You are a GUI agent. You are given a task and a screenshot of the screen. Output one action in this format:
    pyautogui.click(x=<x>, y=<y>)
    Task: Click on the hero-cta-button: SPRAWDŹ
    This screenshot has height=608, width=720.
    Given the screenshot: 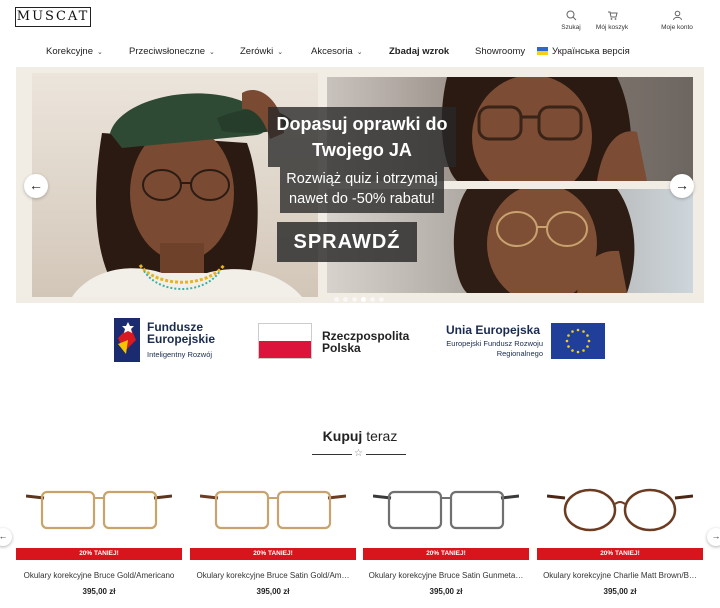 What is the action you would take?
    pyautogui.click(x=347, y=242)
    